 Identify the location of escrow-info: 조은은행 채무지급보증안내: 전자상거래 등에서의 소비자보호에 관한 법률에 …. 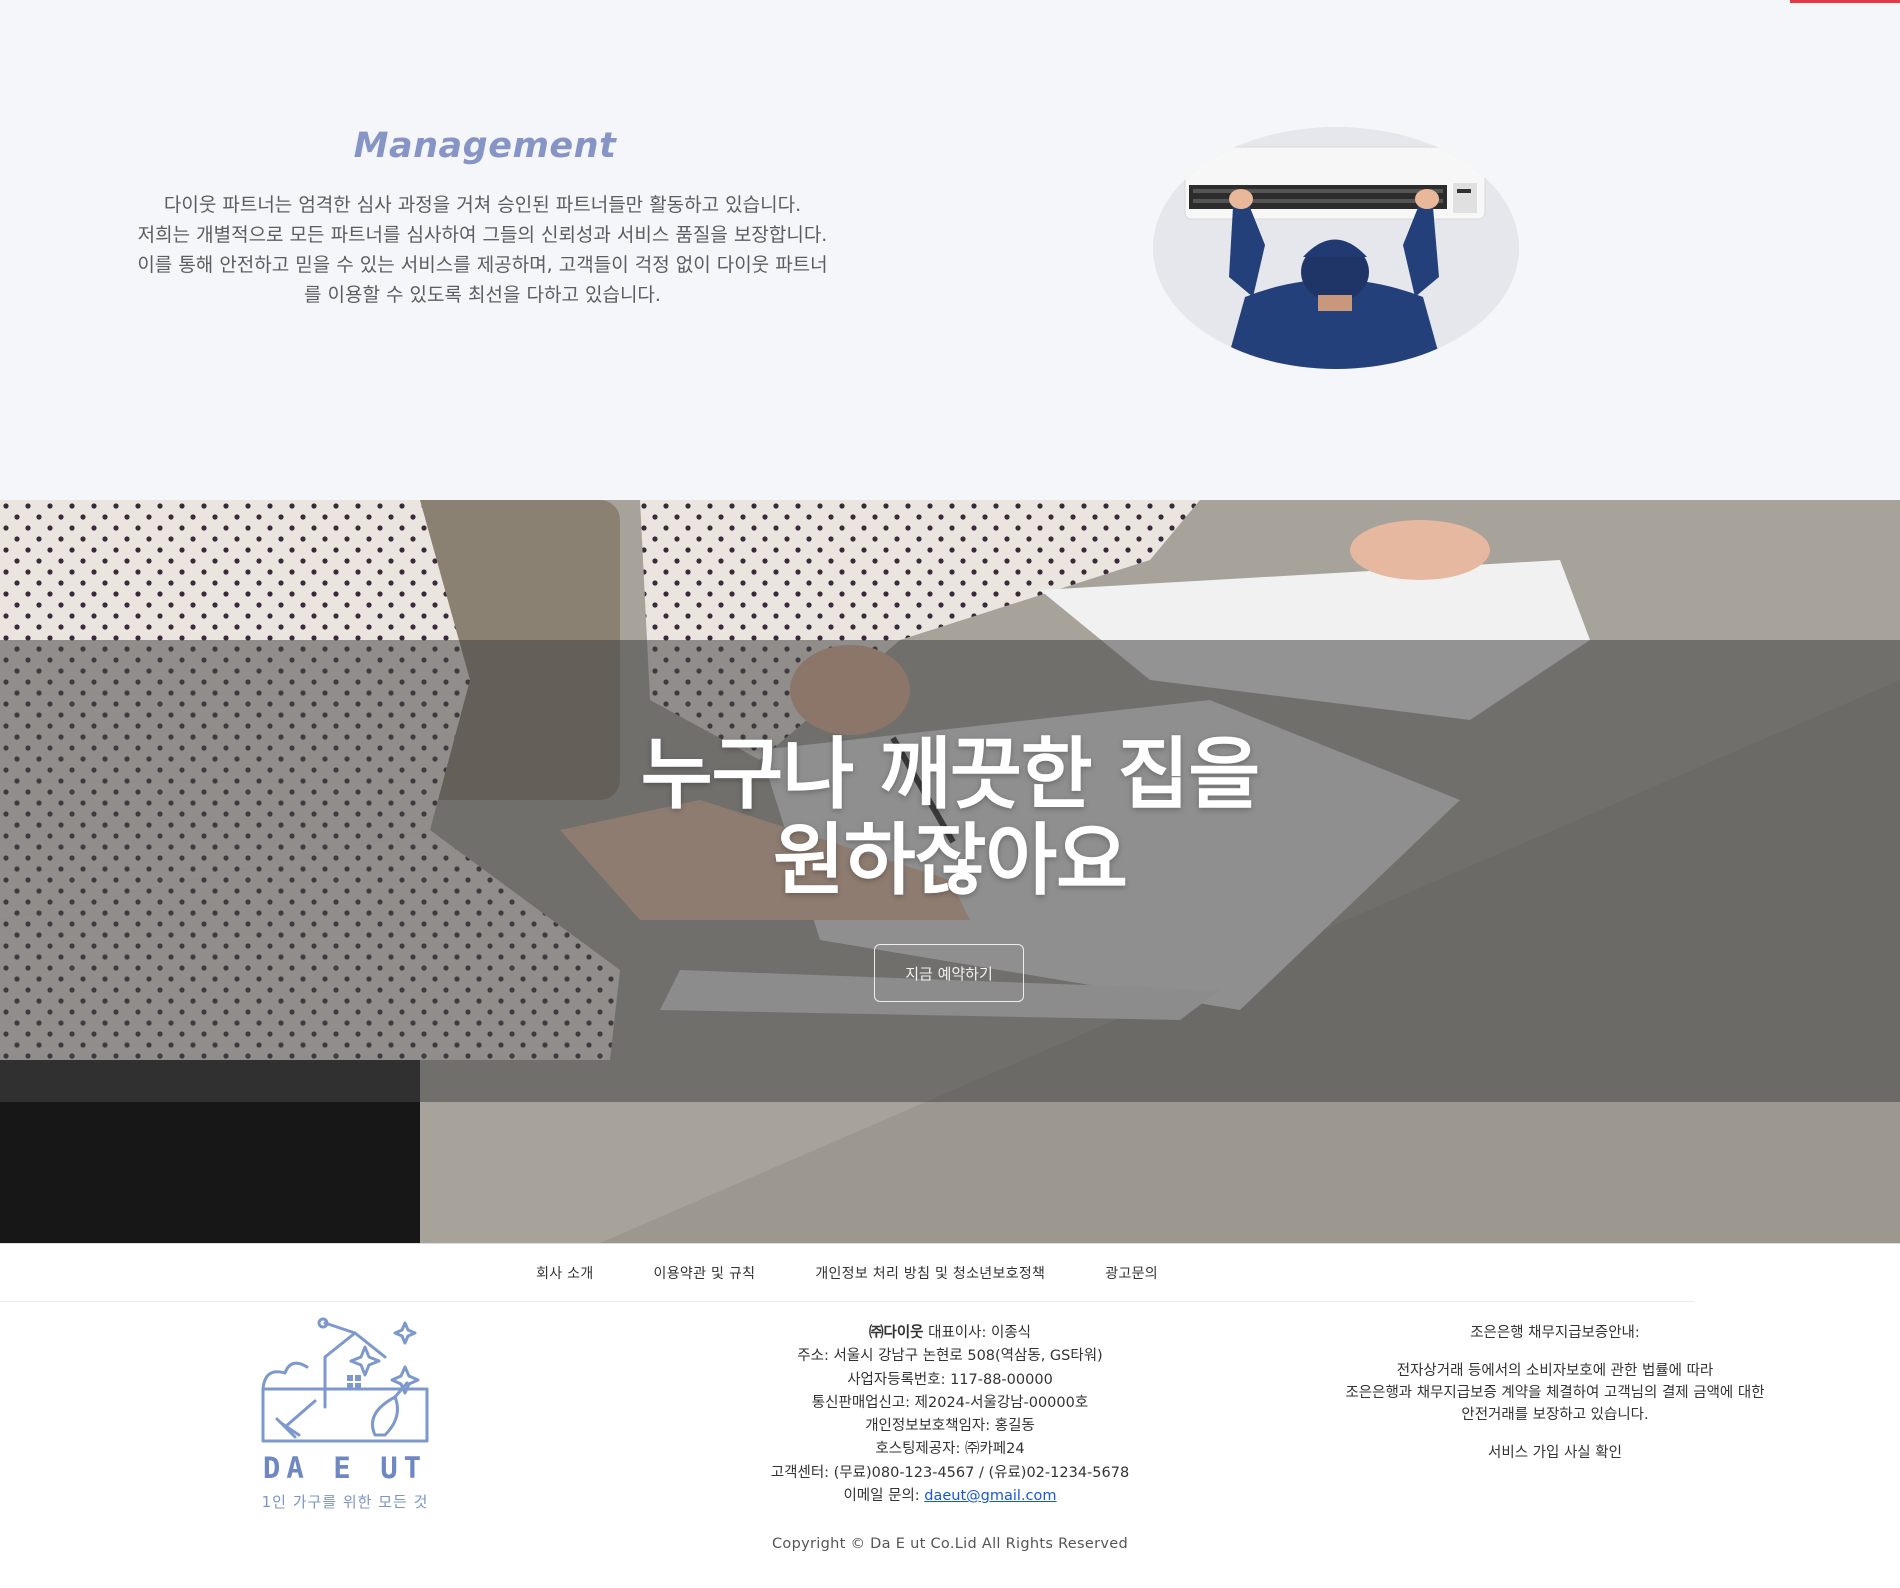
(1555, 1393).